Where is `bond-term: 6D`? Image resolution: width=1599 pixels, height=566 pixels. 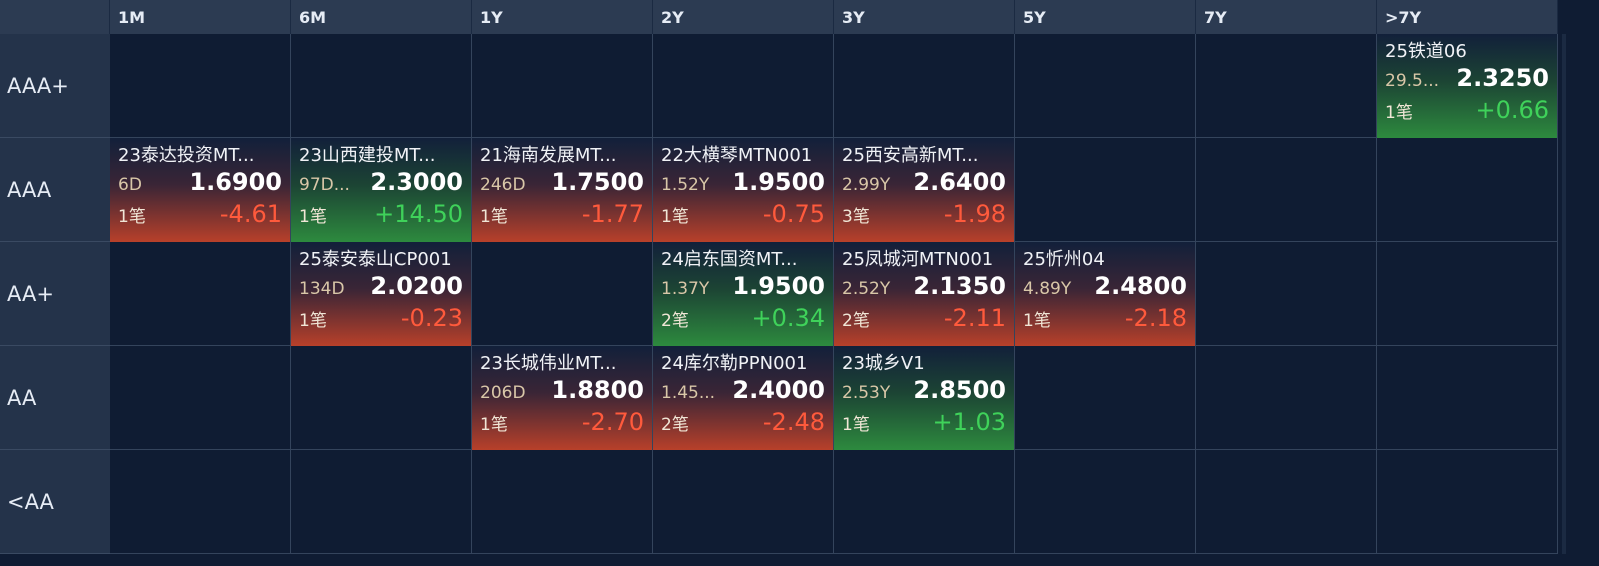
bond-term: 6D is located at coordinates (130, 185).